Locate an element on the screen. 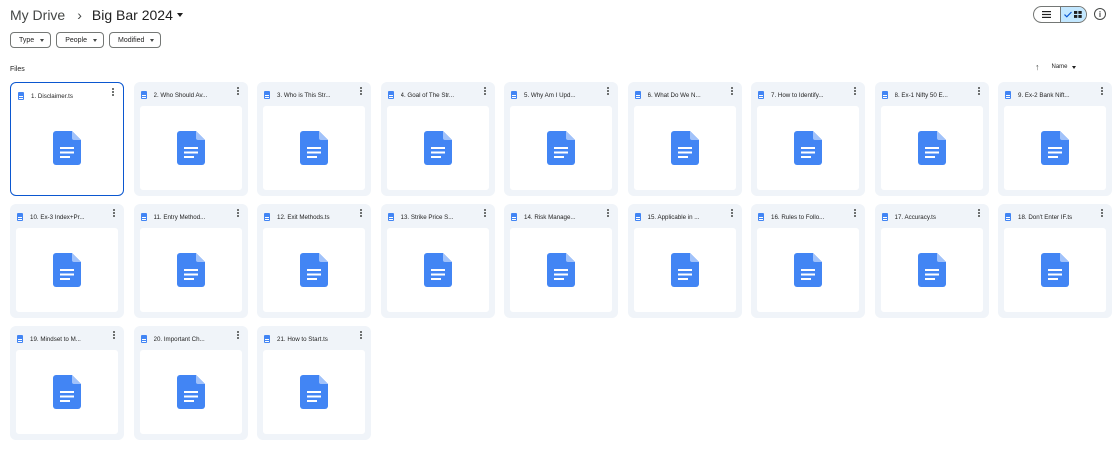 Image resolution: width=1118 pixels, height=468 pixels. file-card: 18. Don't Enter IF.ts is located at coordinates (1055, 261).